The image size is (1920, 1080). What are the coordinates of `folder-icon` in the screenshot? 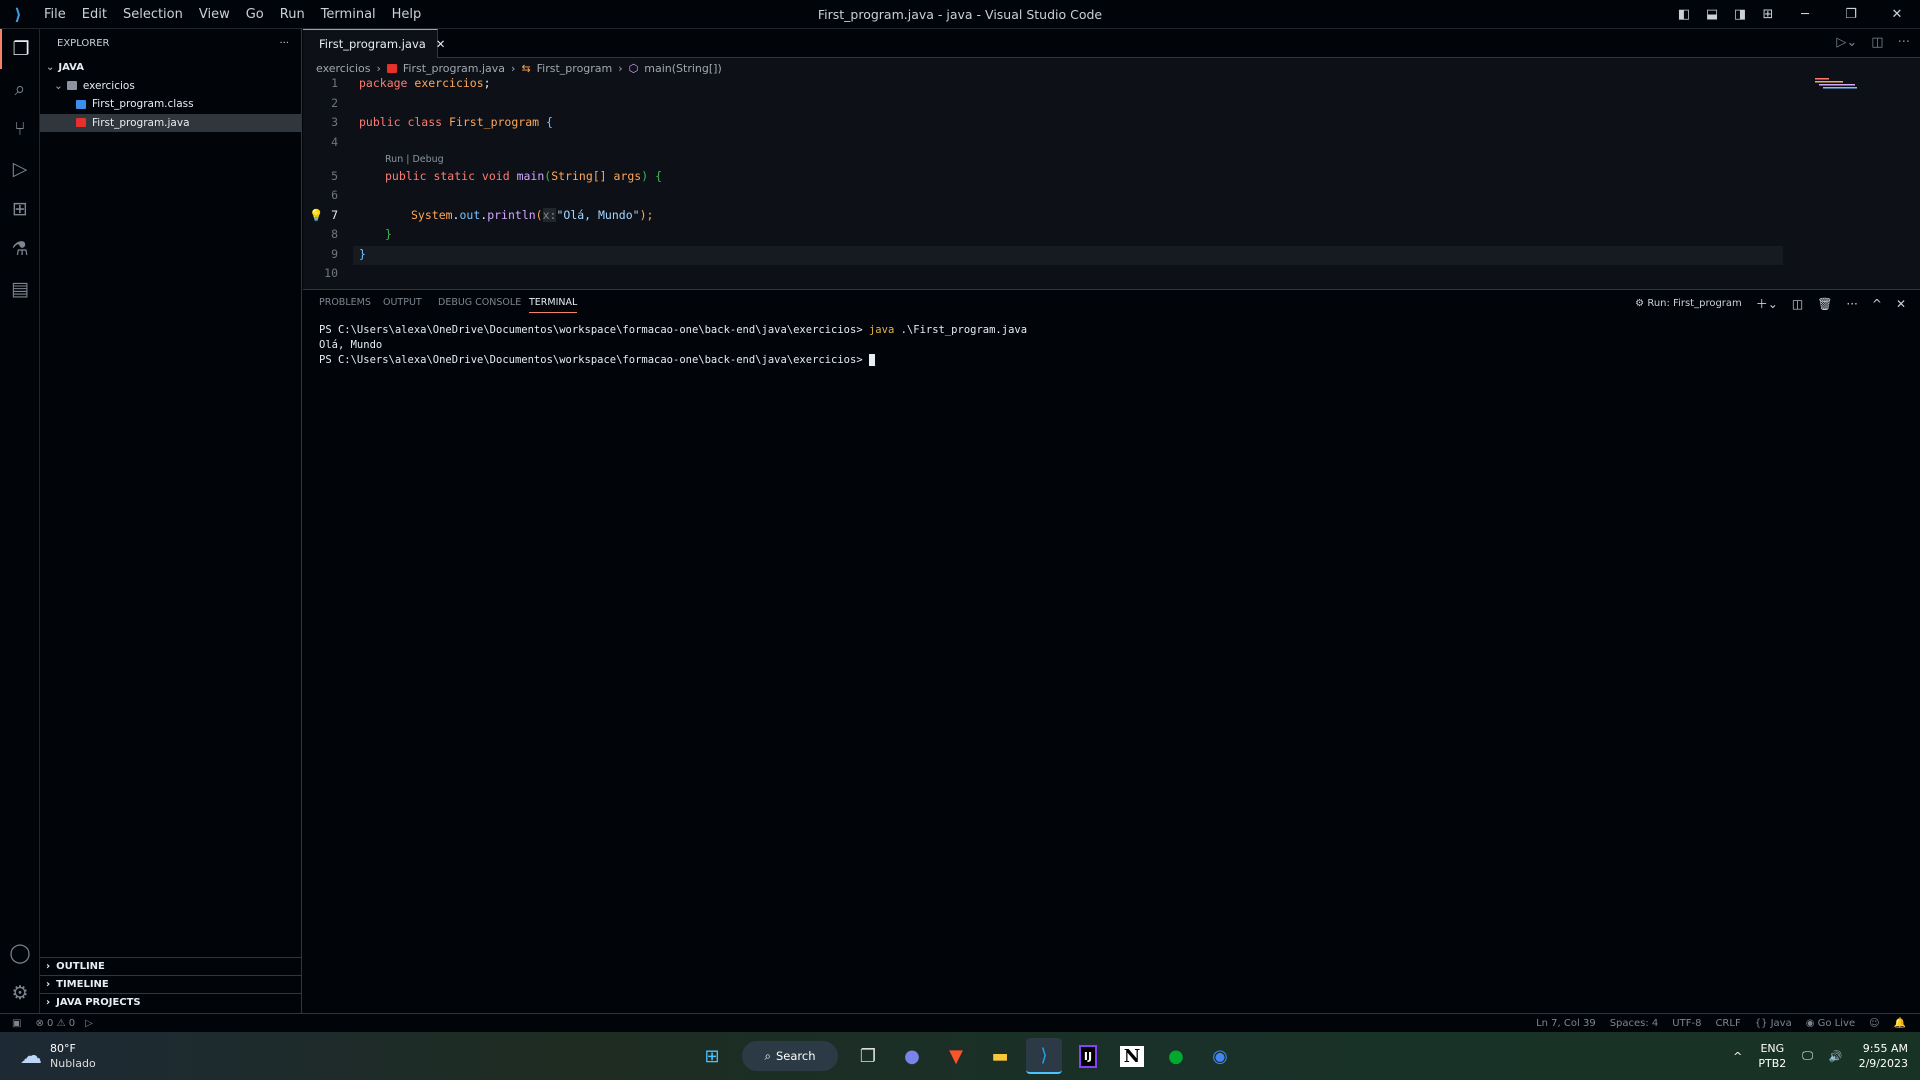 It's located at (71, 86).